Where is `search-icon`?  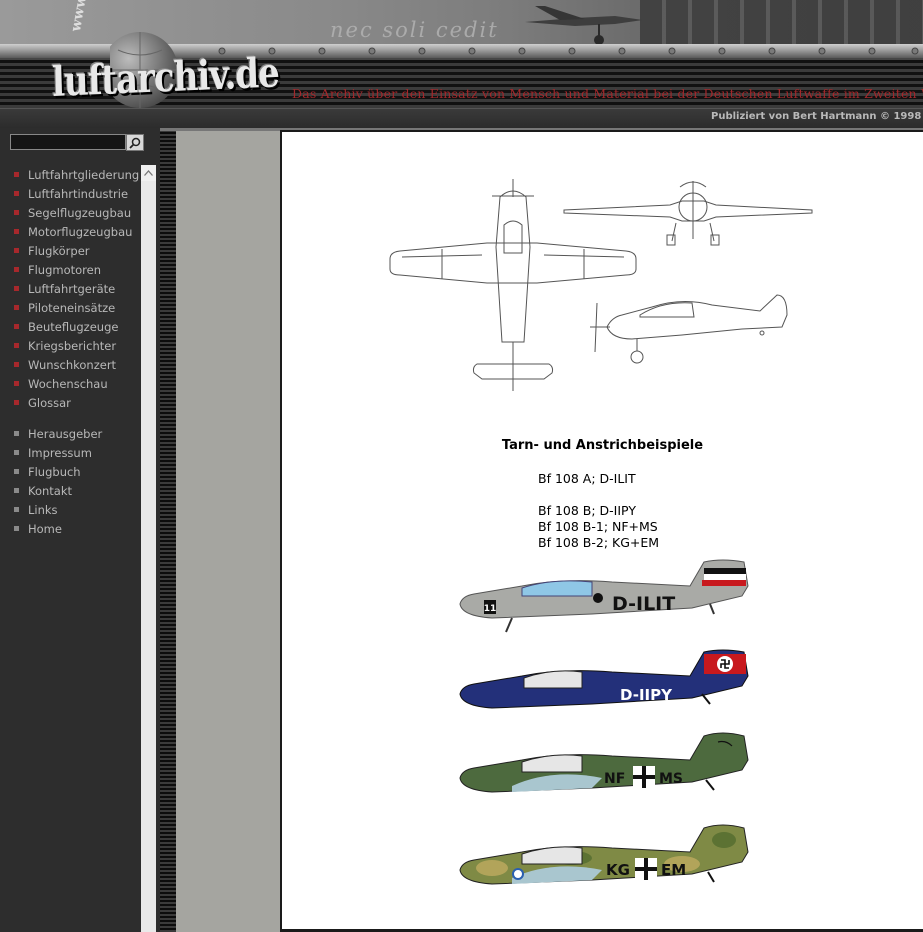
search-icon is located at coordinates (135, 143).